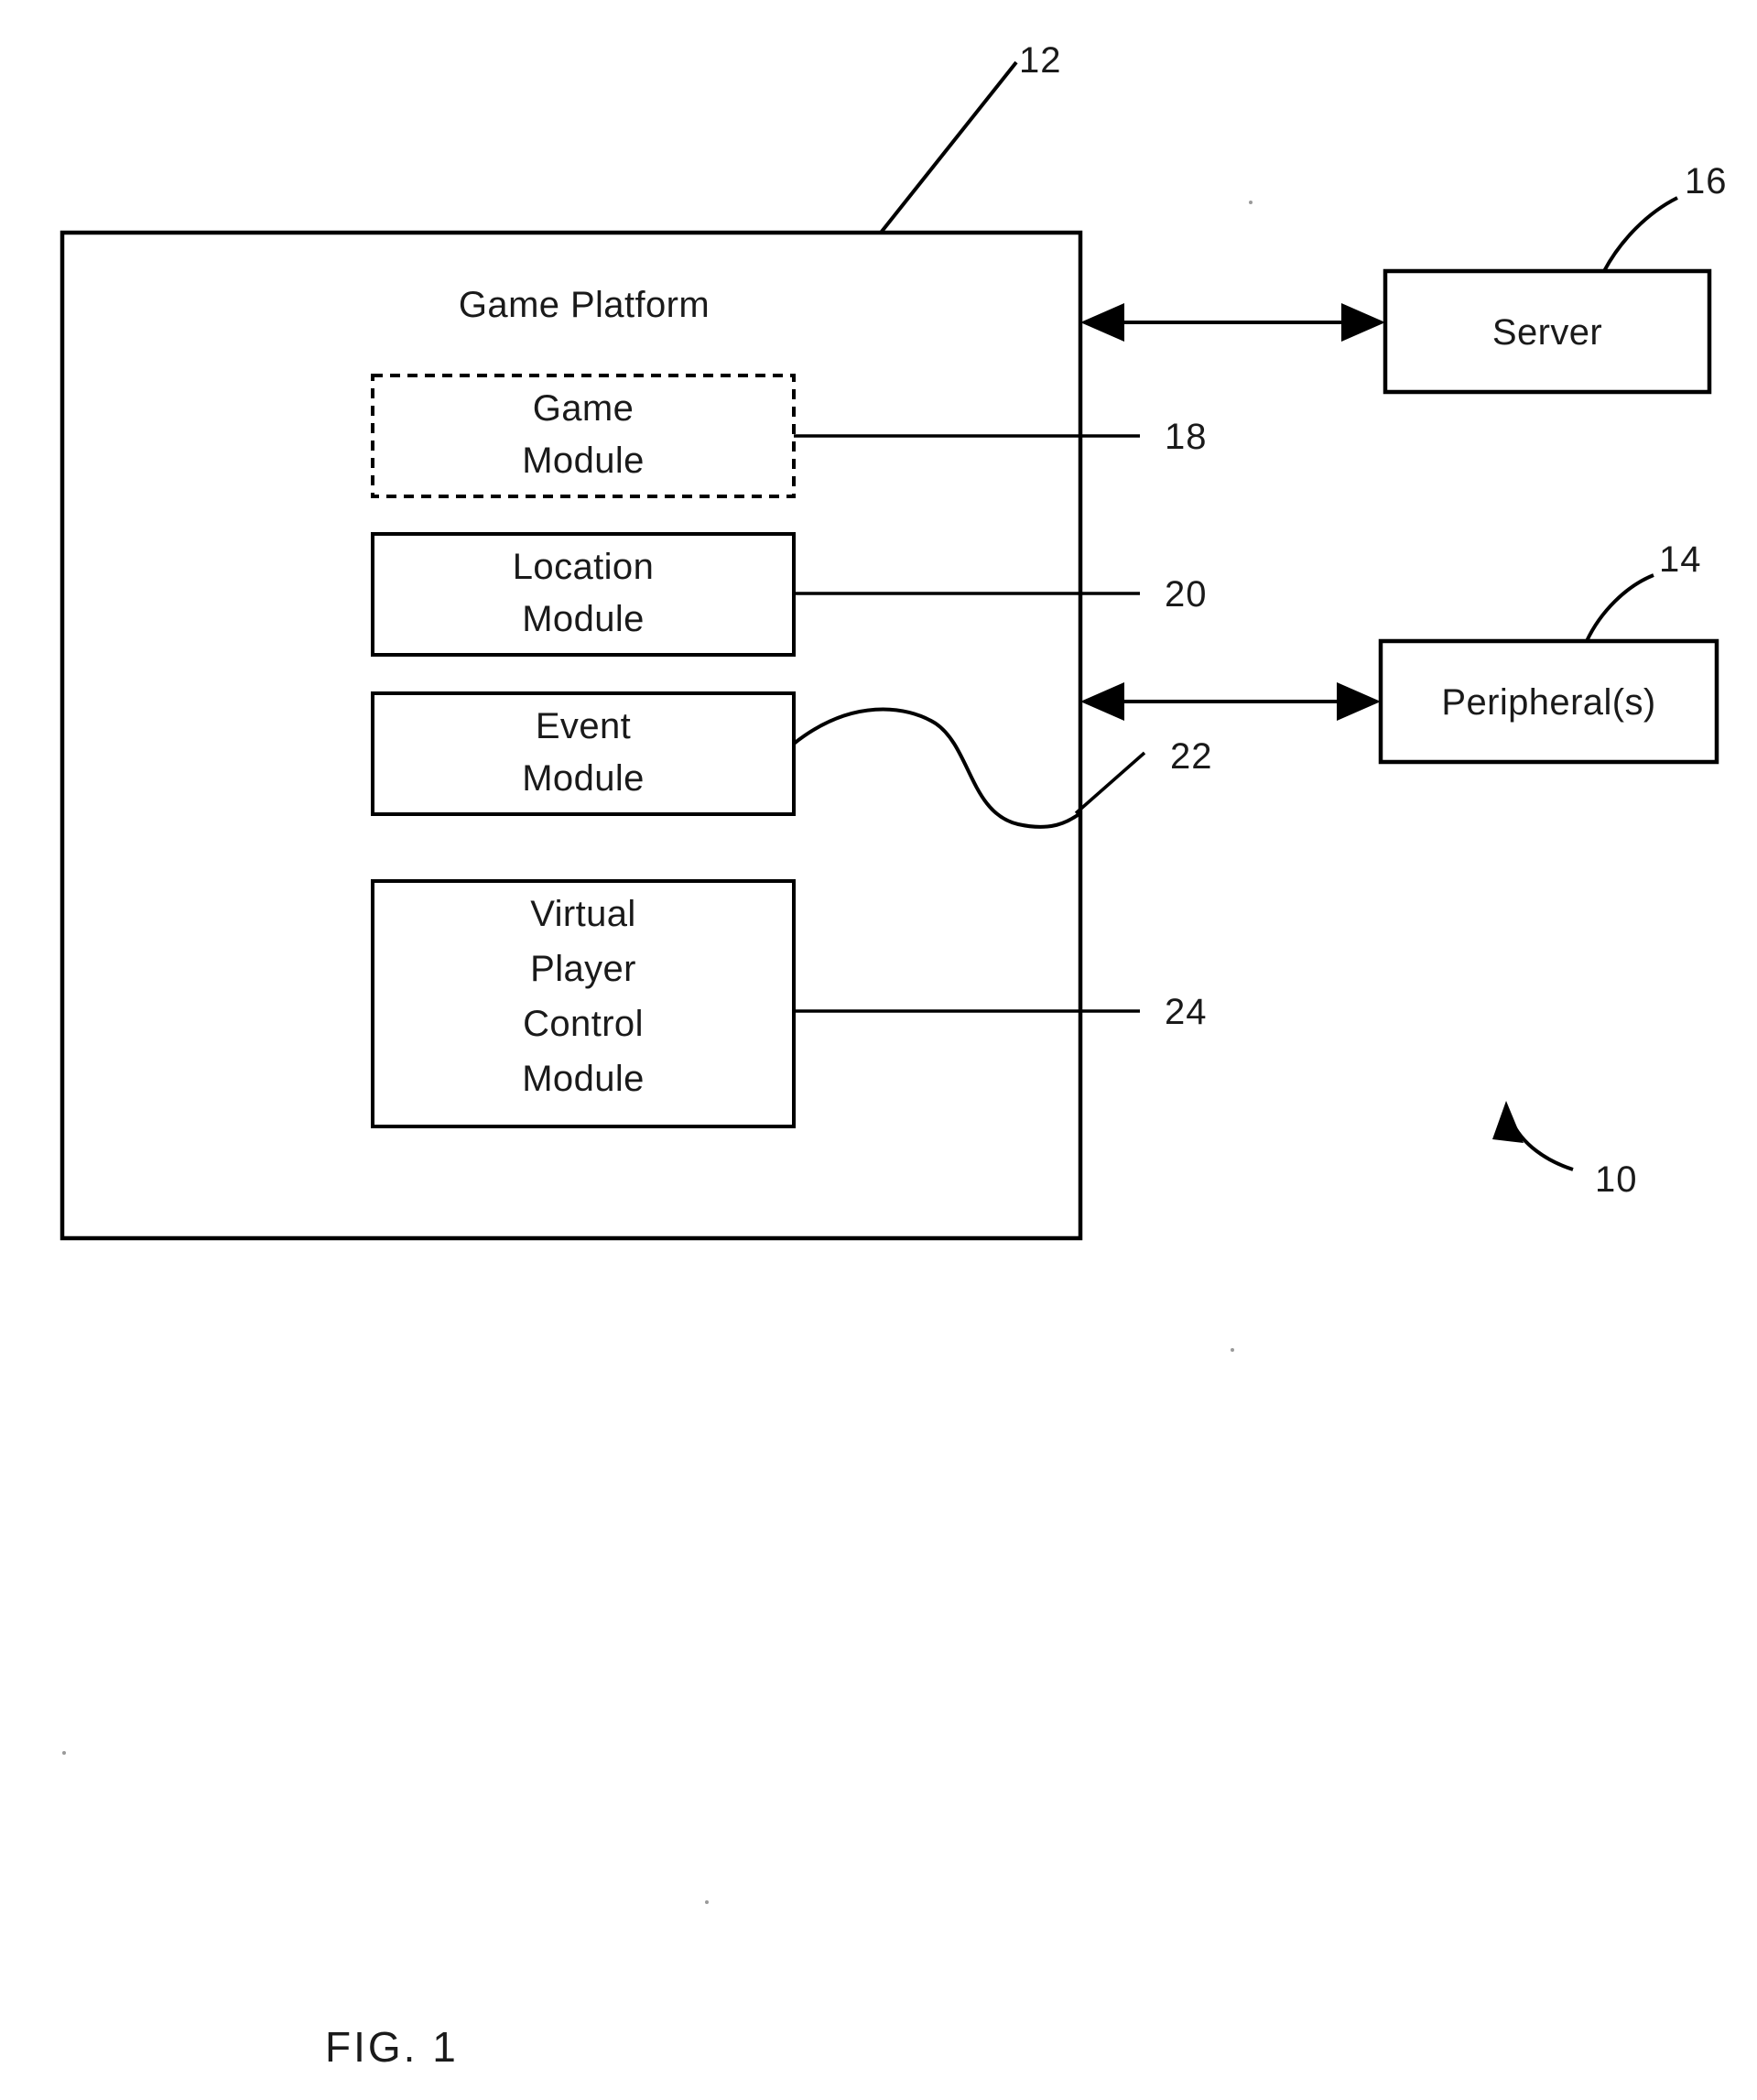 This screenshot has height=2100, width=1757. I want to click on reference-numeral-20: 20, so click(1186, 595).